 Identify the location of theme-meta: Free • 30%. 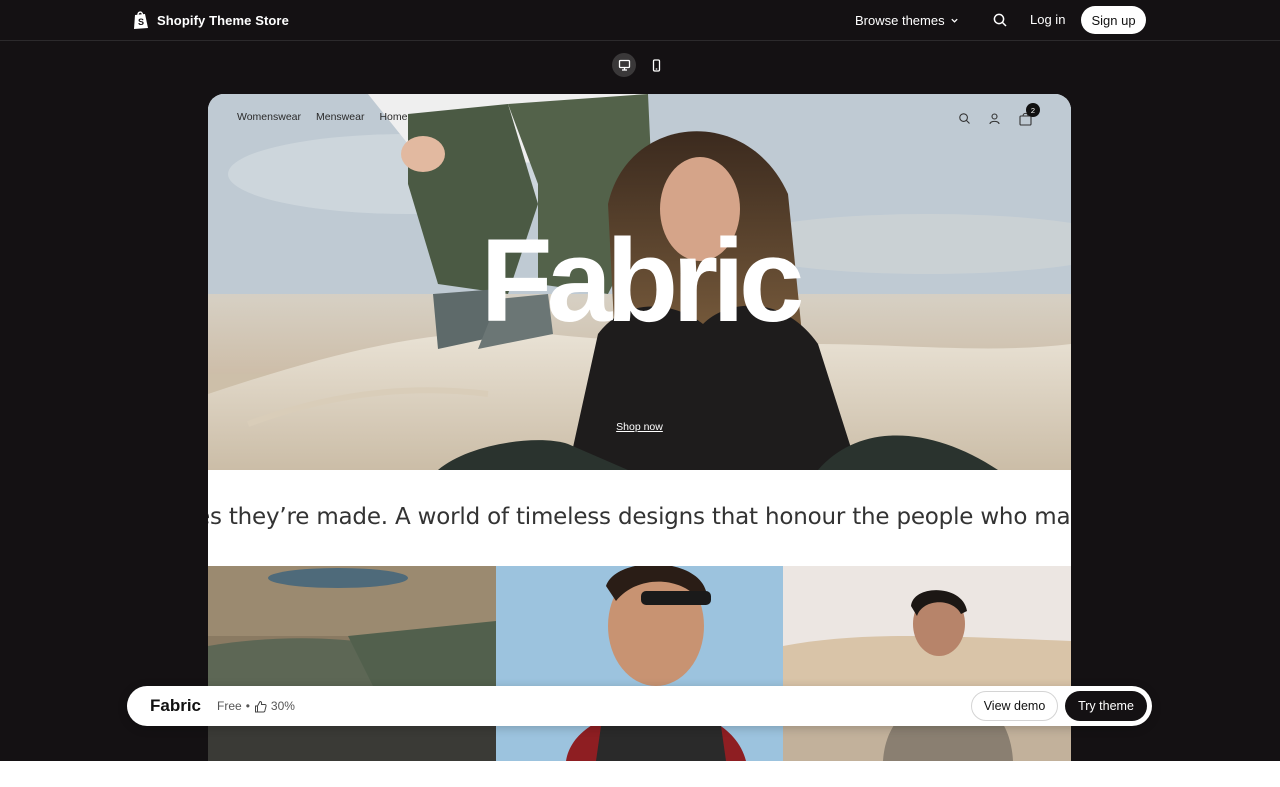
(256, 706).